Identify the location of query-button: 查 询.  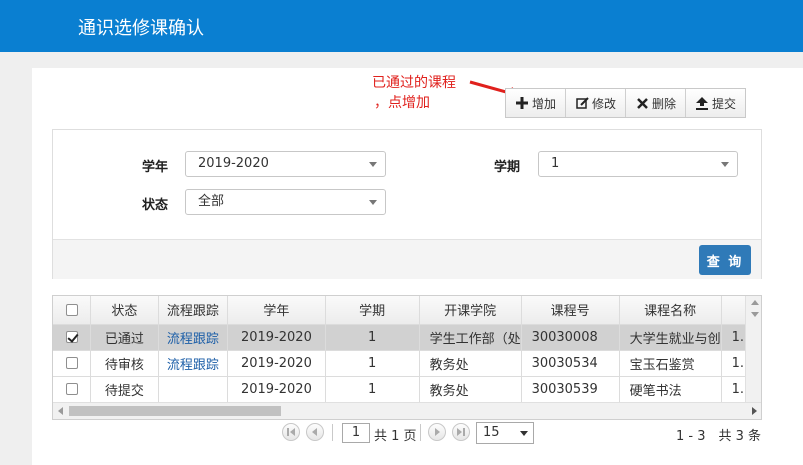
(725, 260).